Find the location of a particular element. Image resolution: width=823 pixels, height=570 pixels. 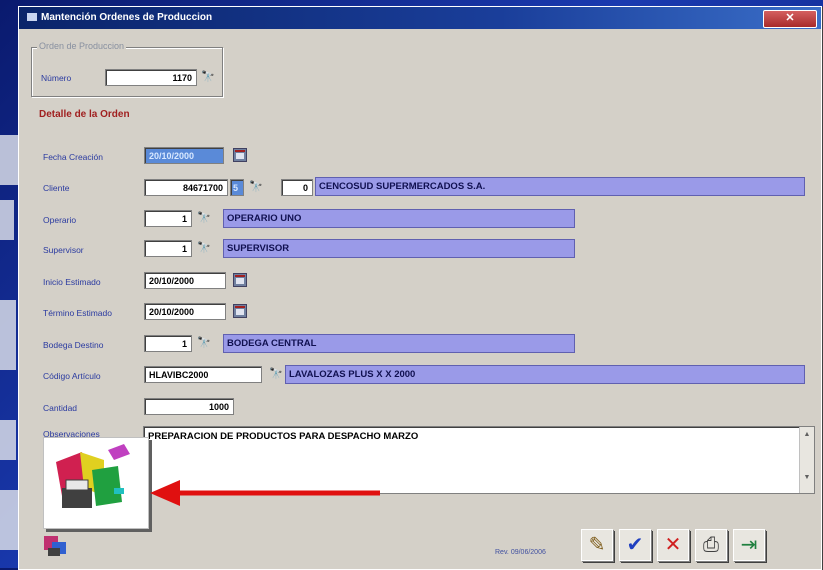

termino-estimado-field: 20/10/2000 is located at coordinates (185, 311).